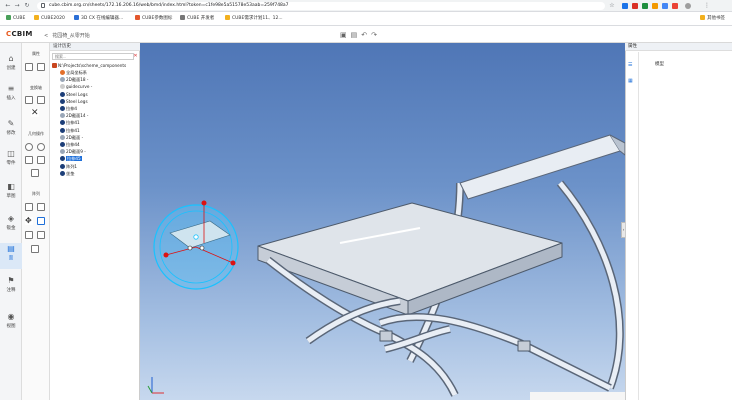  I want to click on menu-icon: ⋮, so click(707, 6).